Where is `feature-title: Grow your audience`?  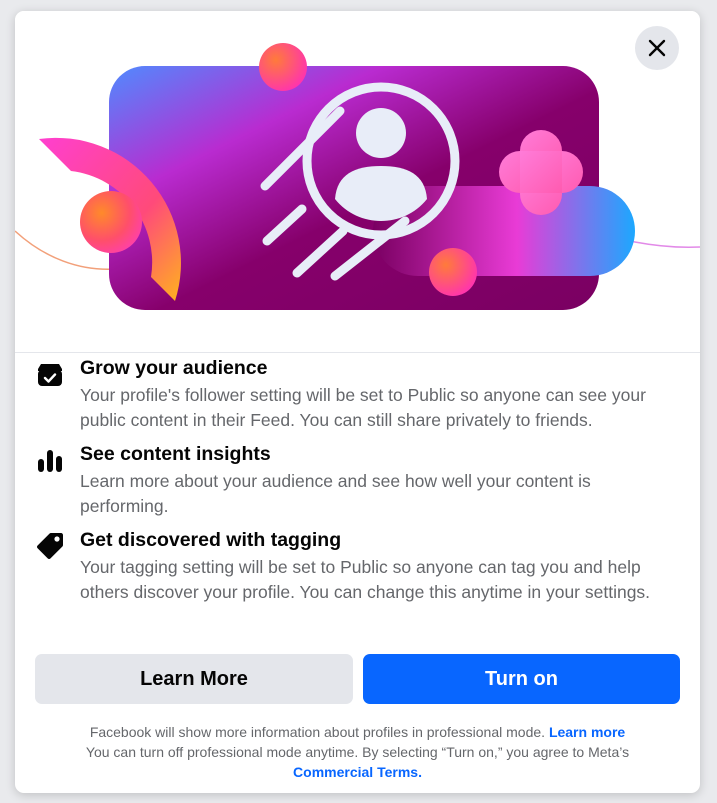 feature-title: Grow your audience is located at coordinates (174, 368).